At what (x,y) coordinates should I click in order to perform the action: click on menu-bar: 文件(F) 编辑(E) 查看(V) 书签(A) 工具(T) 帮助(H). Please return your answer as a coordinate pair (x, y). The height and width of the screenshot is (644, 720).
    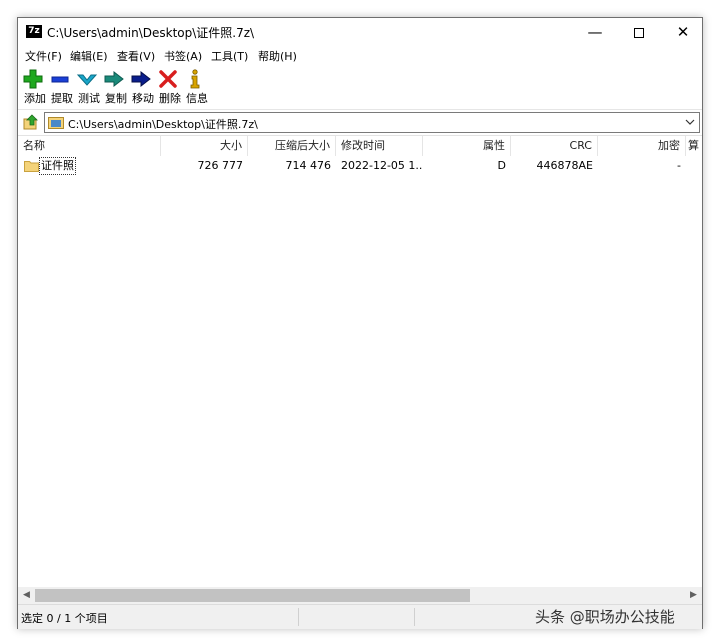
    Looking at the image, I should click on (360, 56).